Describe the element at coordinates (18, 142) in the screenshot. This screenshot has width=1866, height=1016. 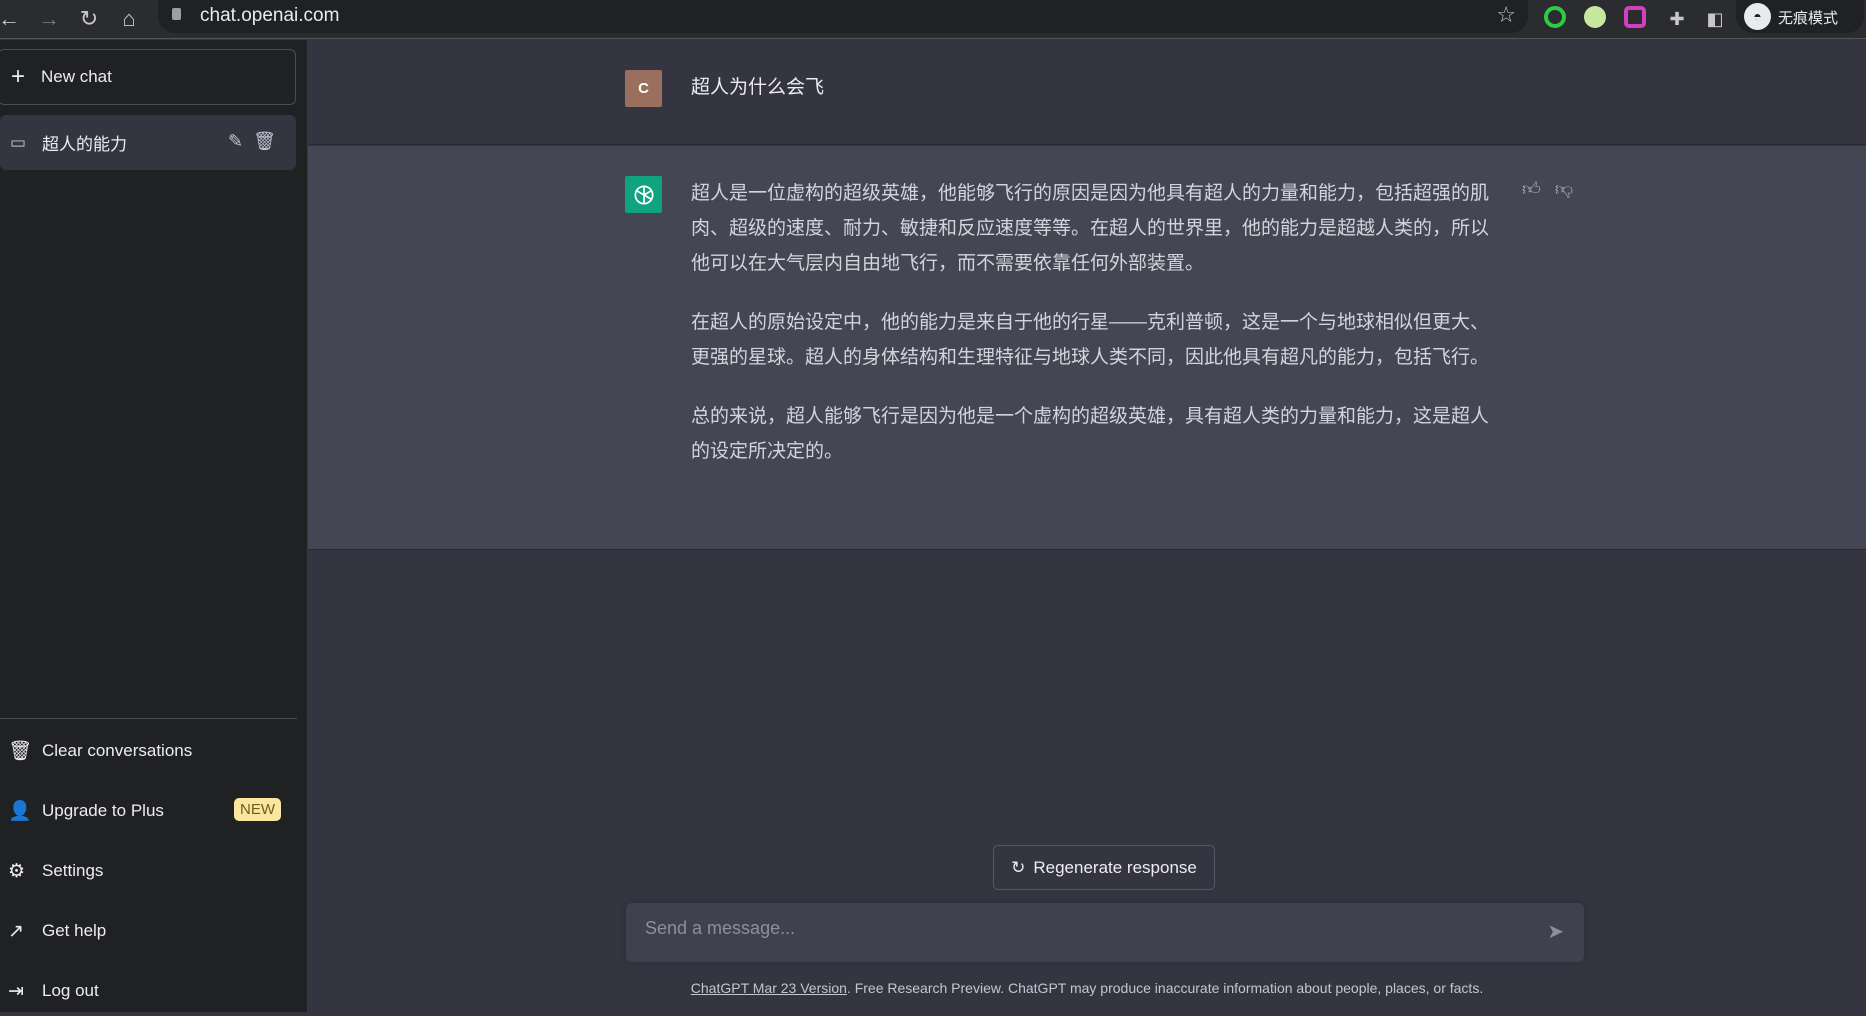
I see `chat-bubble-icon: ▭` at that location.